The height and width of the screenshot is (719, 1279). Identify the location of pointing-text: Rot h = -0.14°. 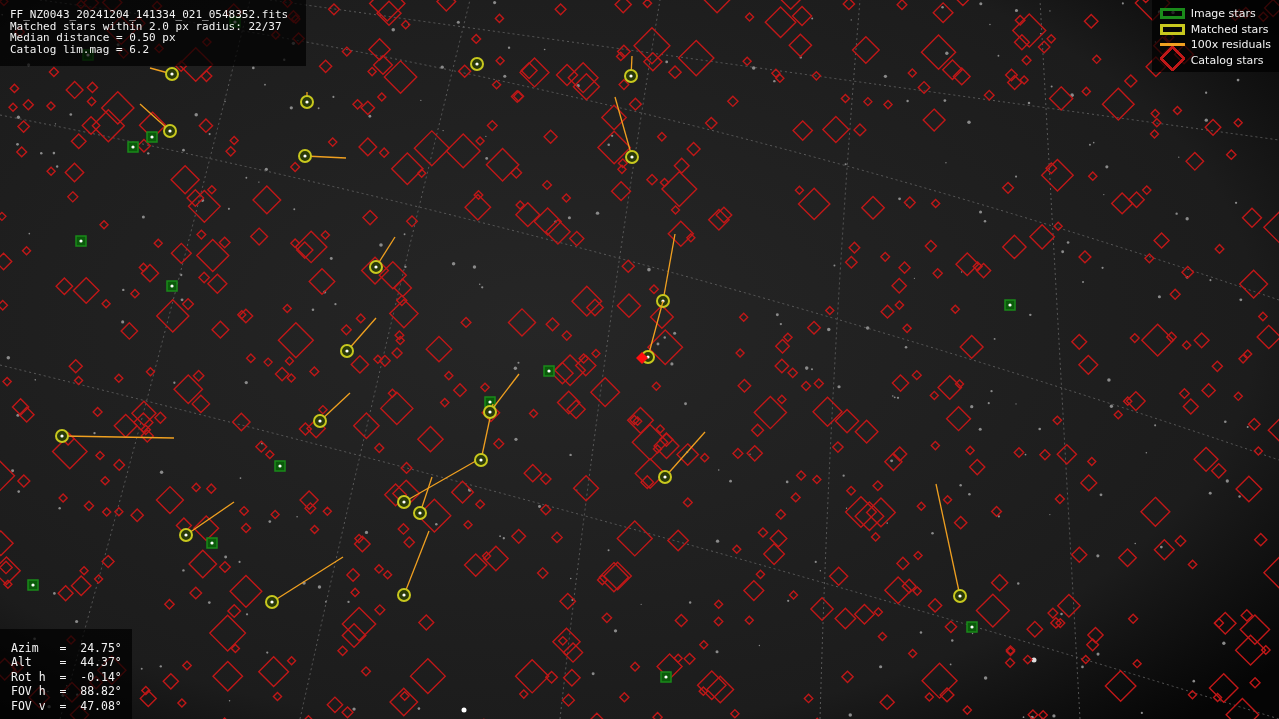
(66, 676).